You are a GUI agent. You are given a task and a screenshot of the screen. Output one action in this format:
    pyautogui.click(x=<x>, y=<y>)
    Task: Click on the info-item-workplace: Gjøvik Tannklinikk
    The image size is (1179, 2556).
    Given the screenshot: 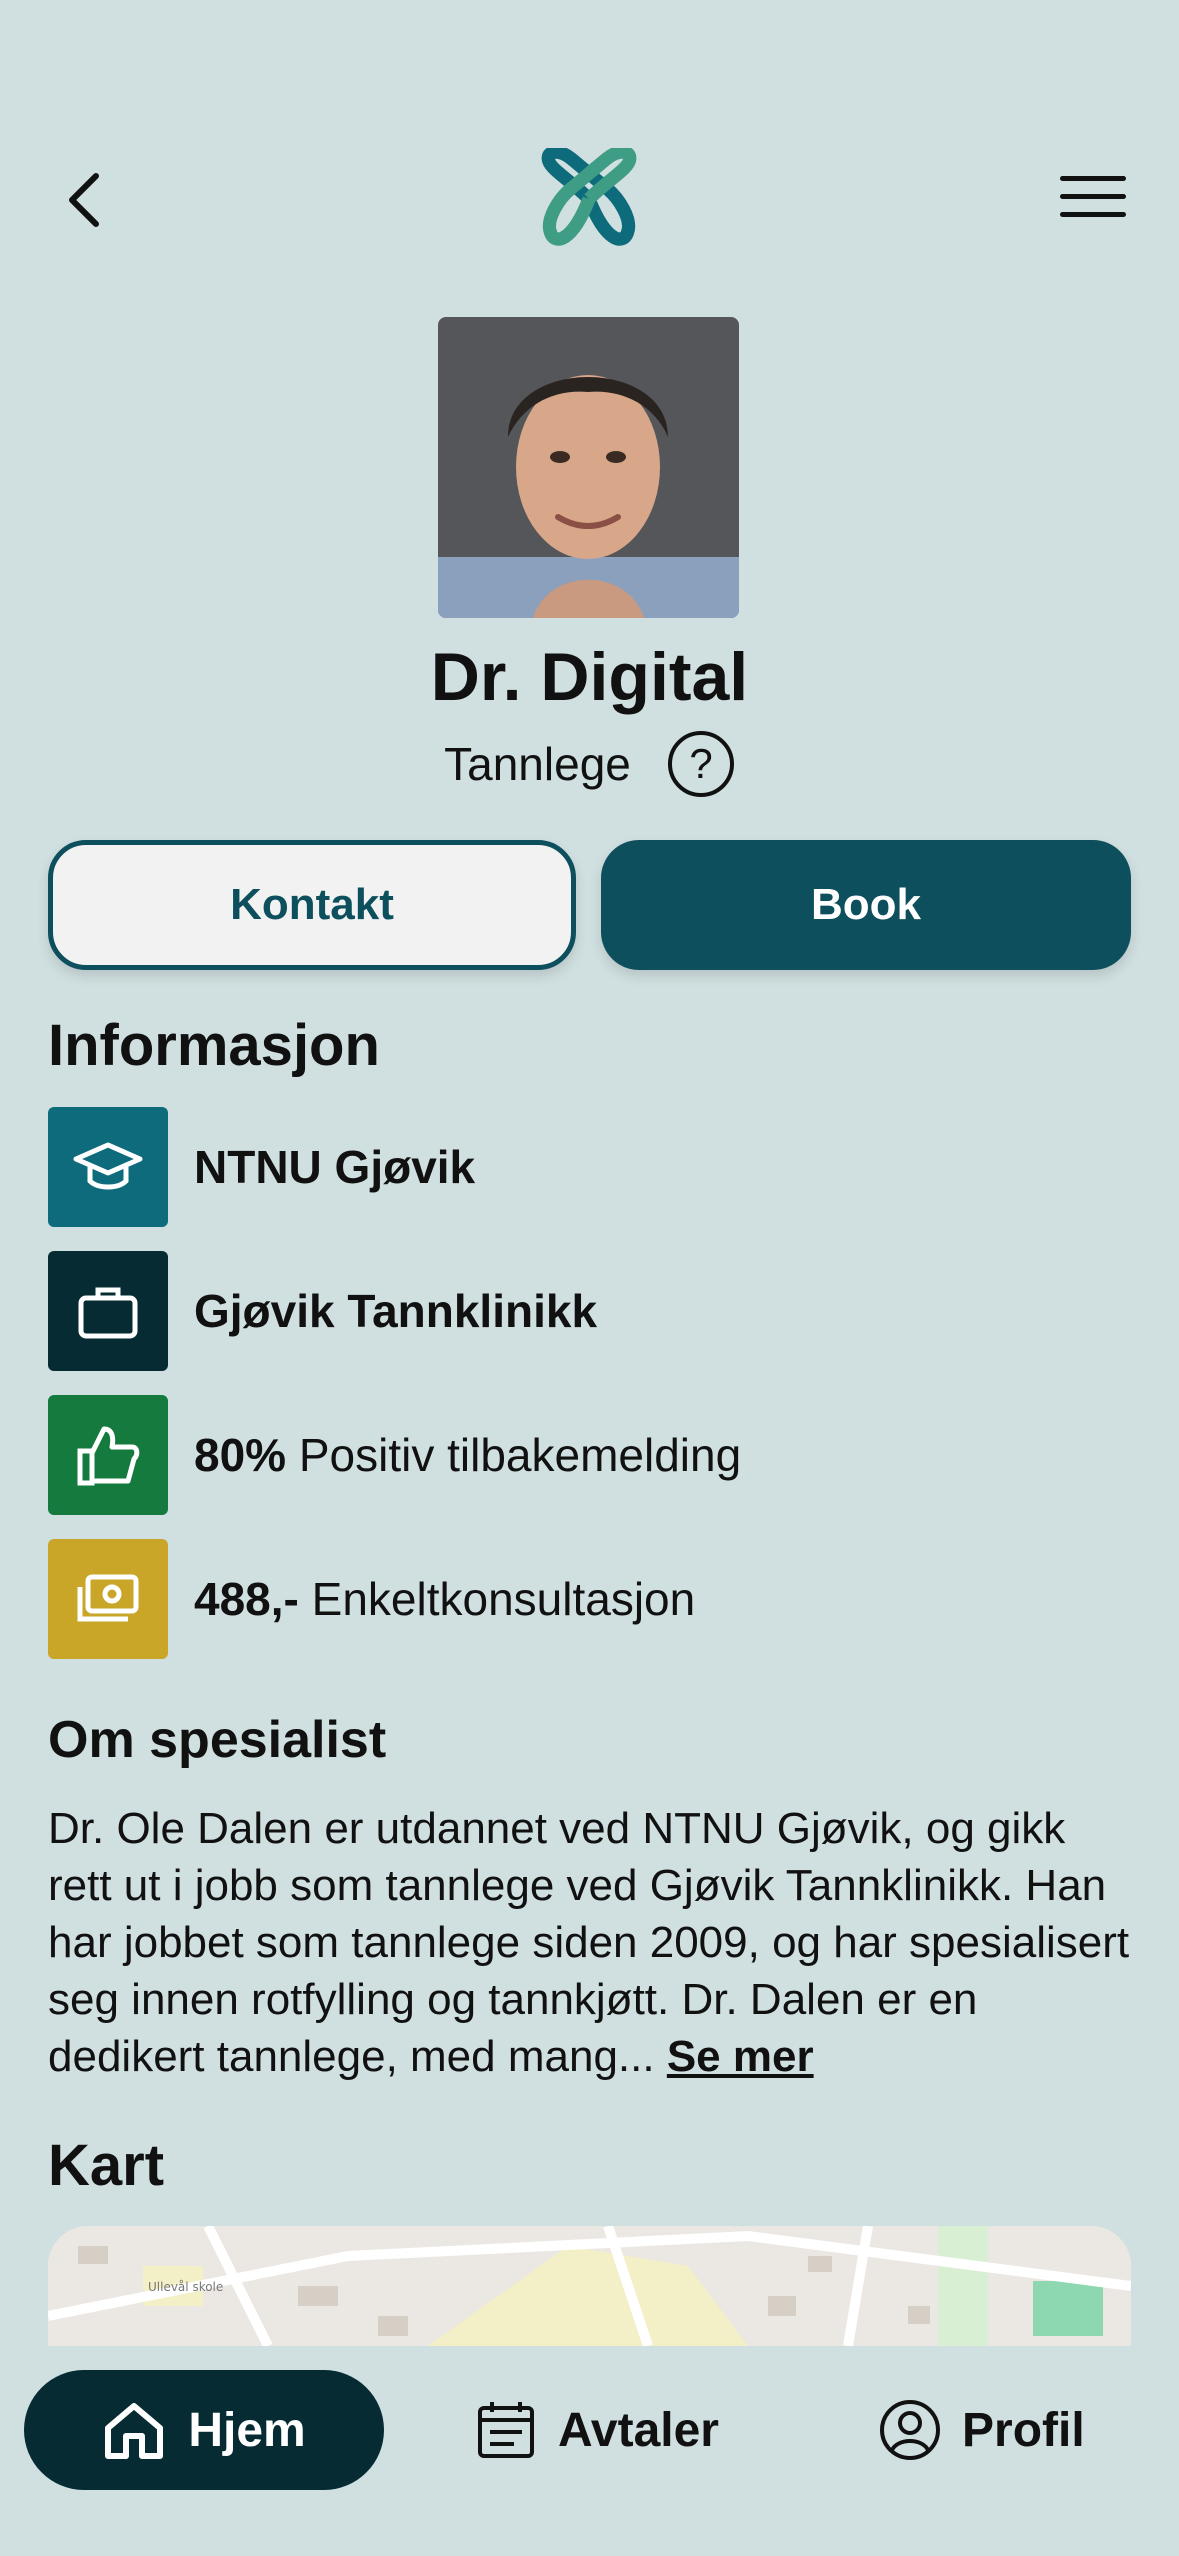 What is the action you would take?
    pyautogui.click(x=322, y=1311)
    